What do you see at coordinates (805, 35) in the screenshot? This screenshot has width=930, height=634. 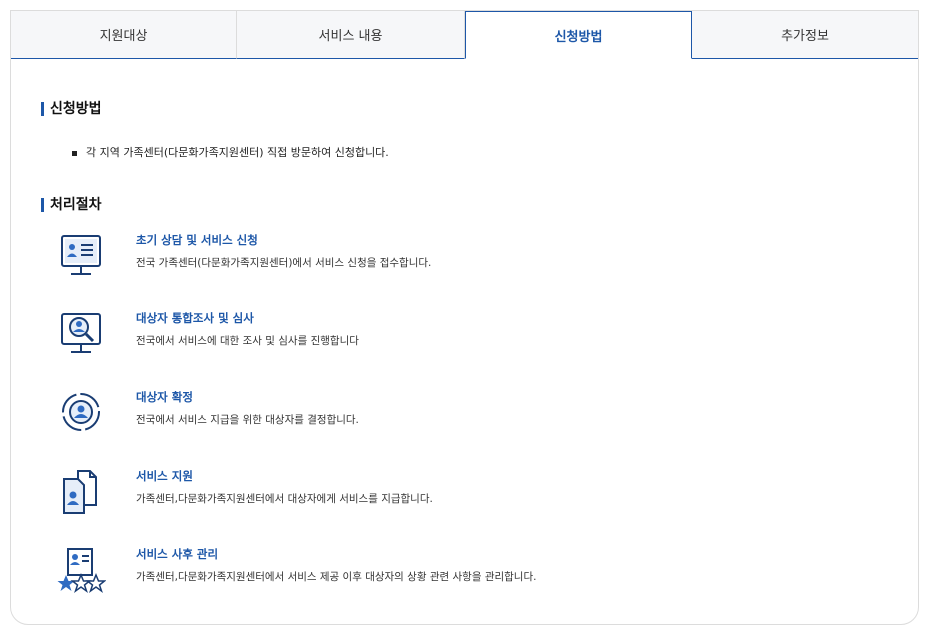 I see `tab-additional-info: 추가정보` at bounding box center [805, 35].